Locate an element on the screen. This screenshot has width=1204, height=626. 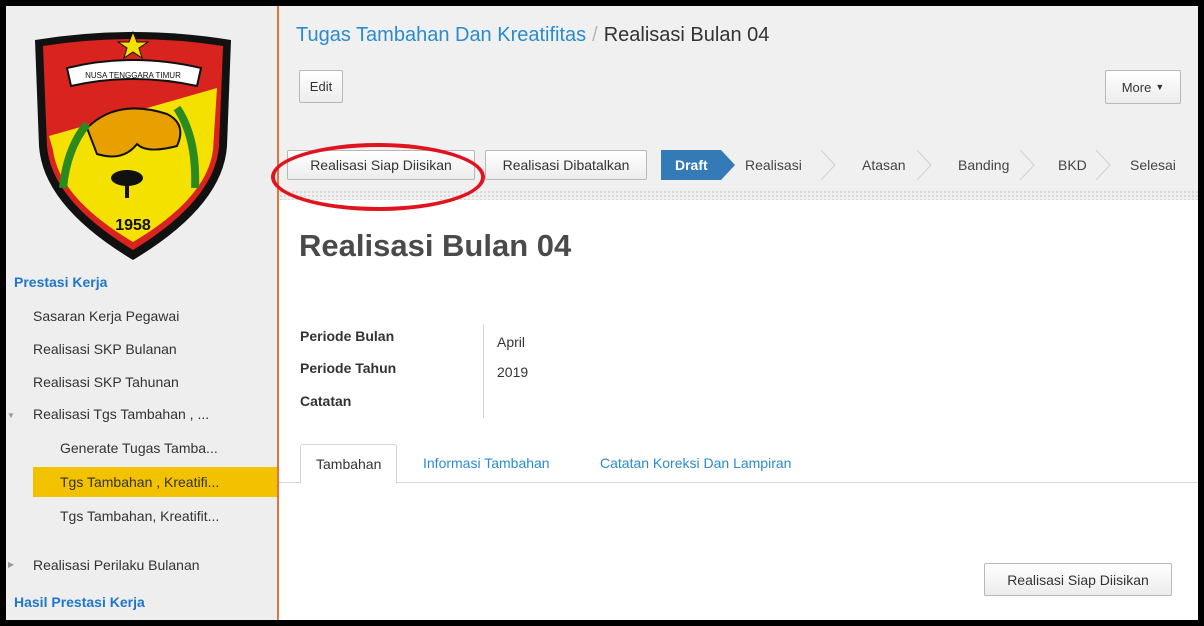
tabs-border is located at coordinates (738, 482).